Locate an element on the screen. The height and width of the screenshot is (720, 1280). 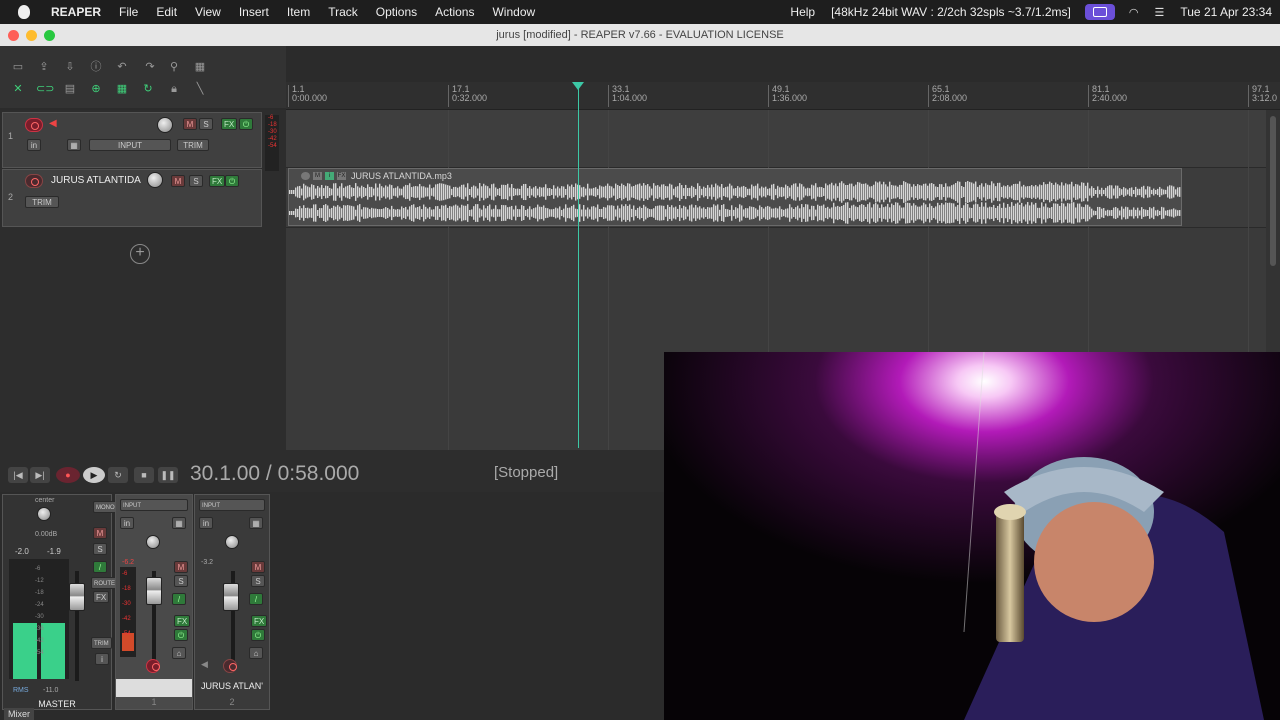
metronome-icon: ⚲ is located at coordinates (174, 67).